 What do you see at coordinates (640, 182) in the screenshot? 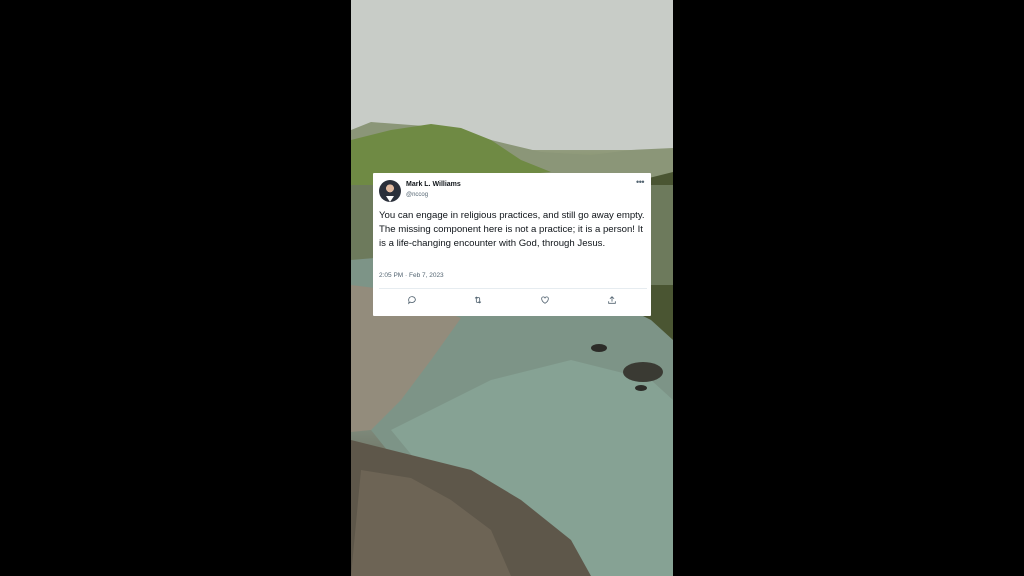
I see `more-horizontal-icon: •••` at bounding box center [640, 182].